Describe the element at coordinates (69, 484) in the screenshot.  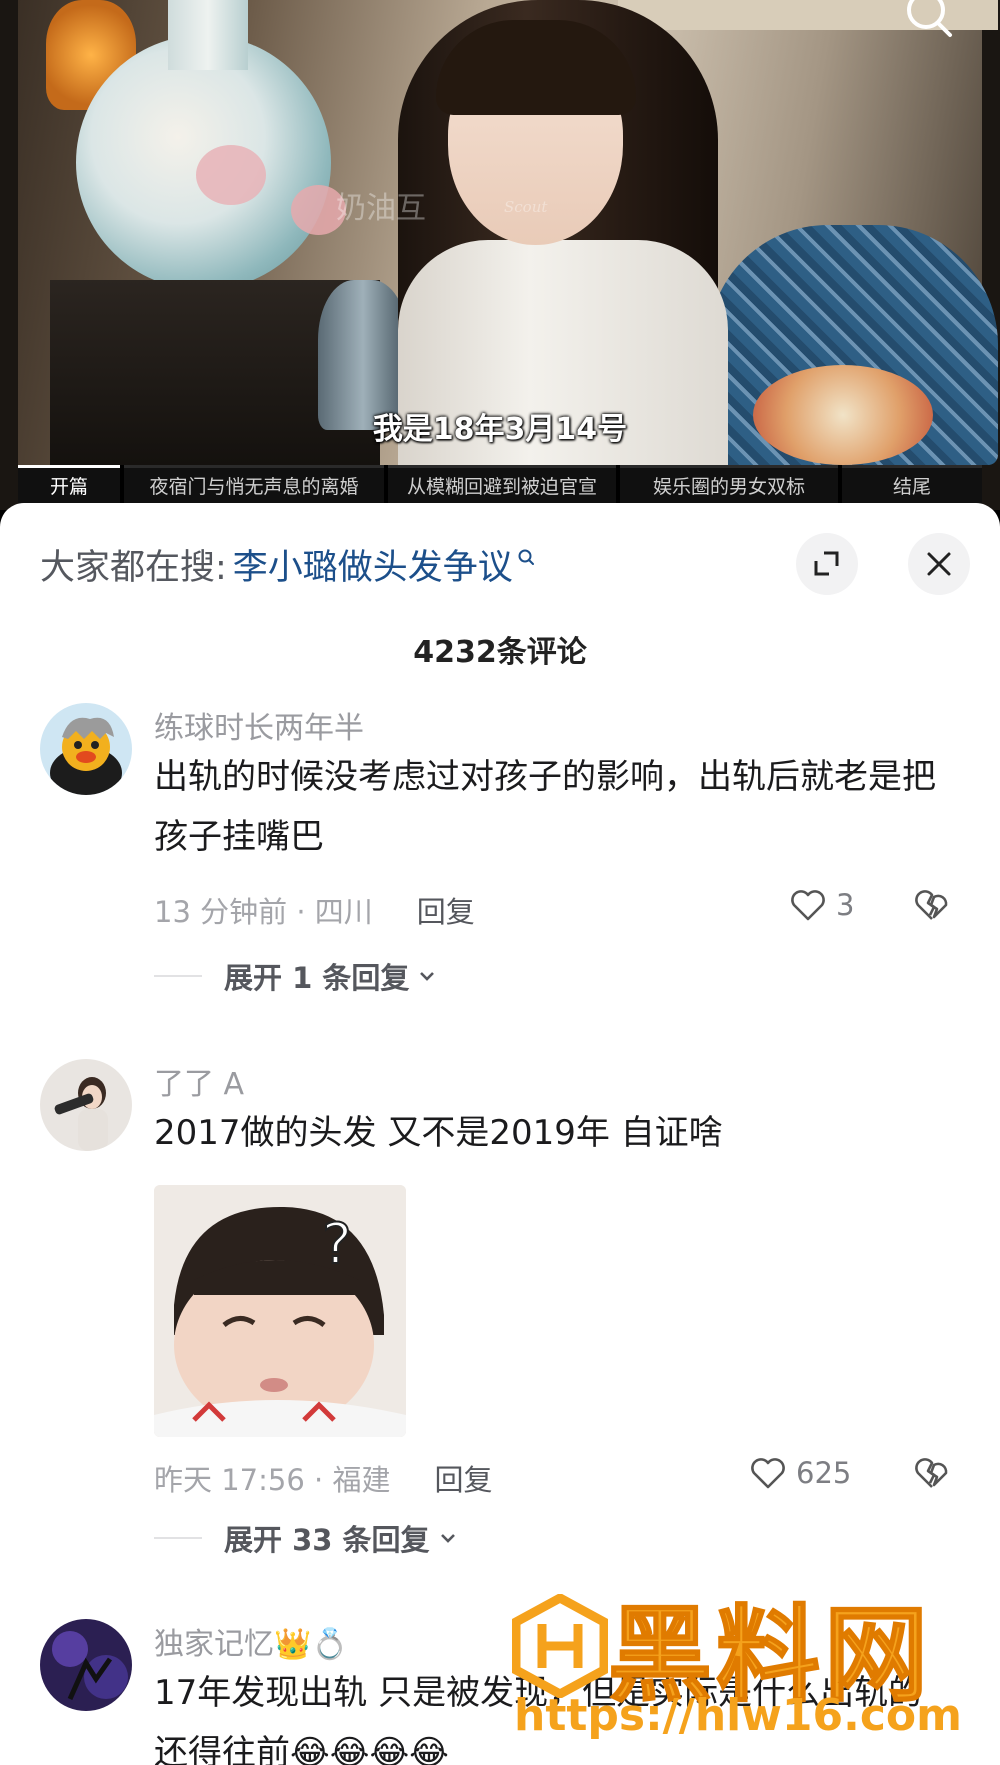
I see `chapter-item: 开篇` at that location.